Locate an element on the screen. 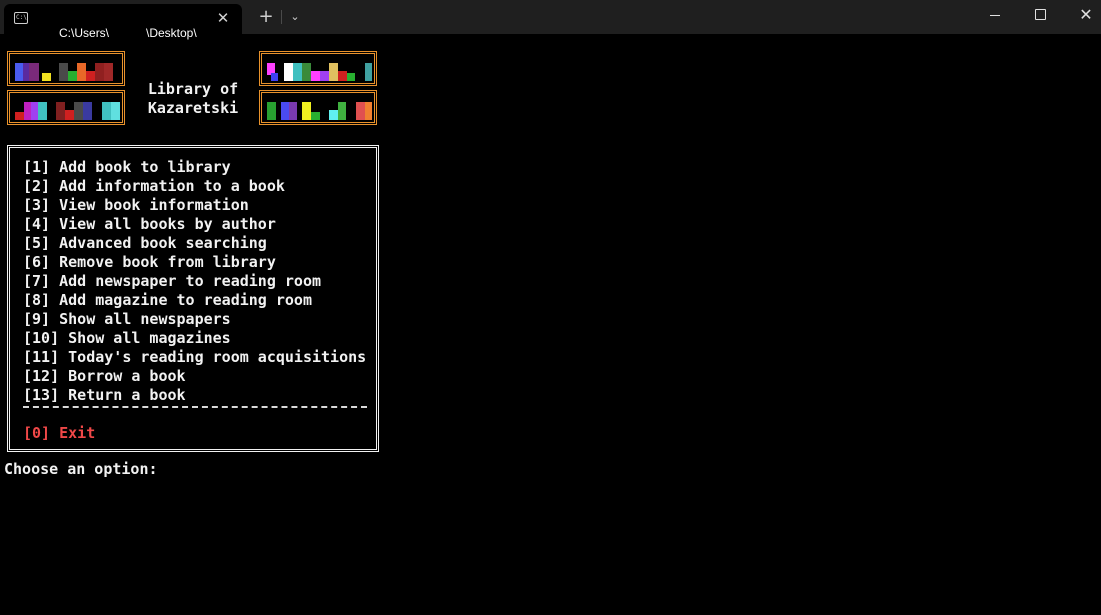 The width and height of the screenshot is (1101, 615). prompt-text: Choose an option: is located at coordinates (81, 469).